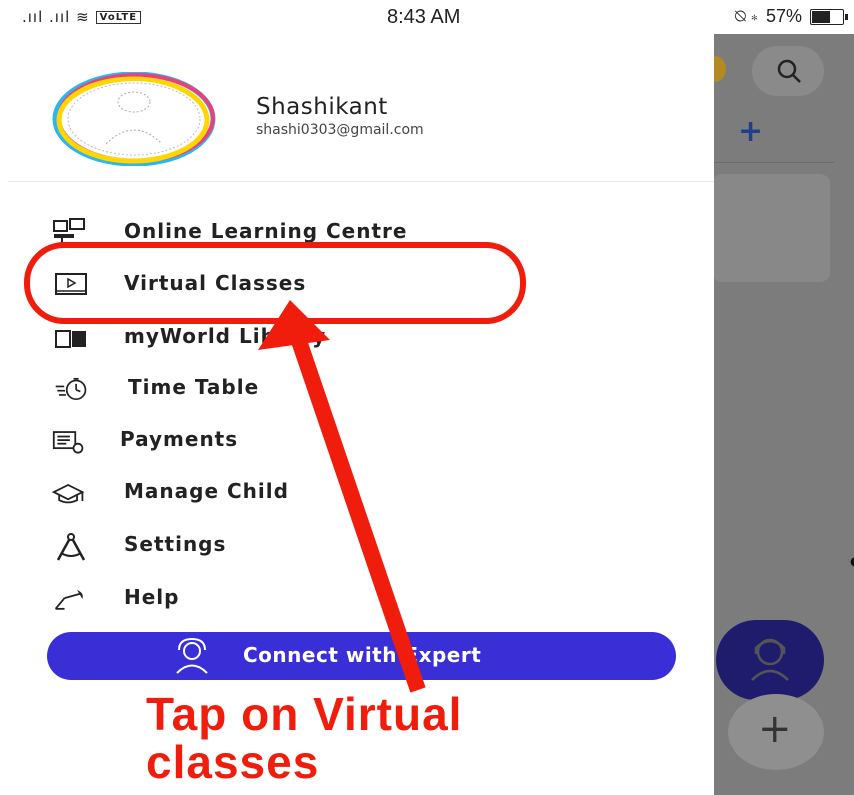  What do you see at coordinates (342, 496) in the screenshot?
I see `annotation-arrow` at bounding box center [342, 496].